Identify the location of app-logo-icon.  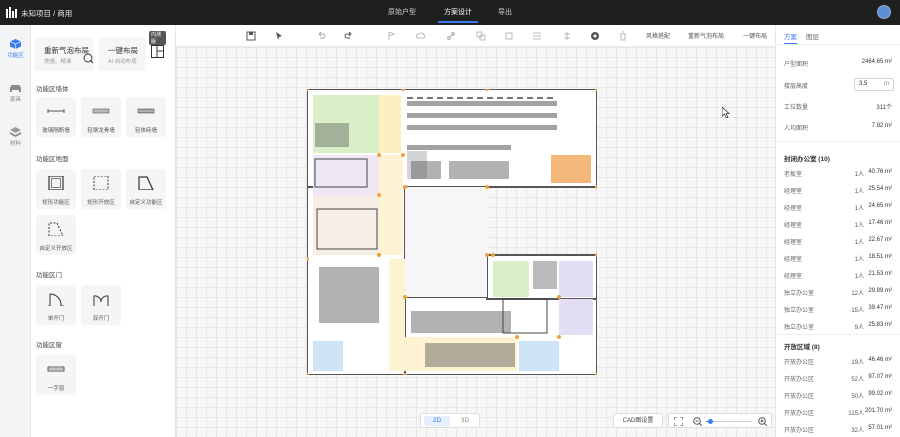
(11, 12).